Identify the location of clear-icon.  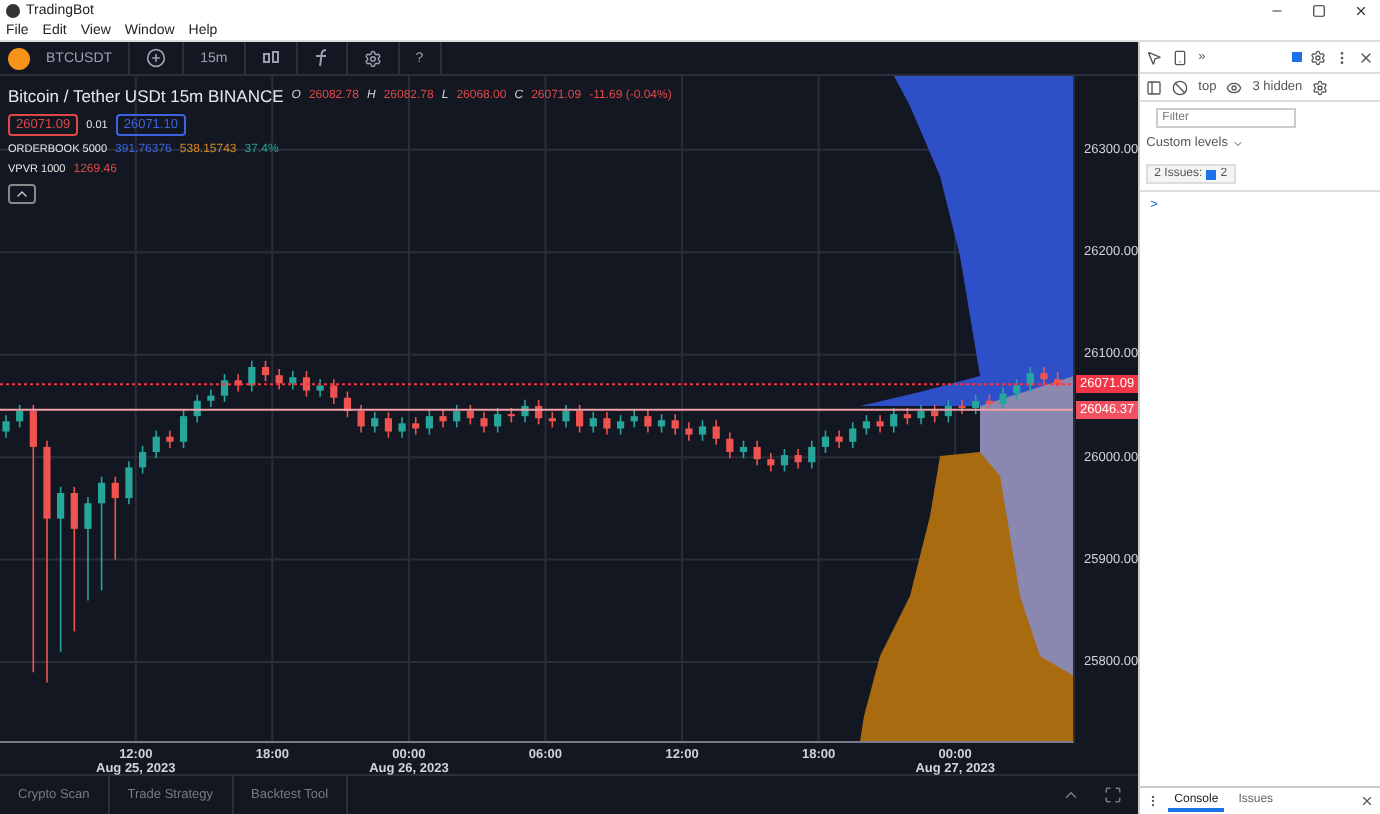
(1180, 87).